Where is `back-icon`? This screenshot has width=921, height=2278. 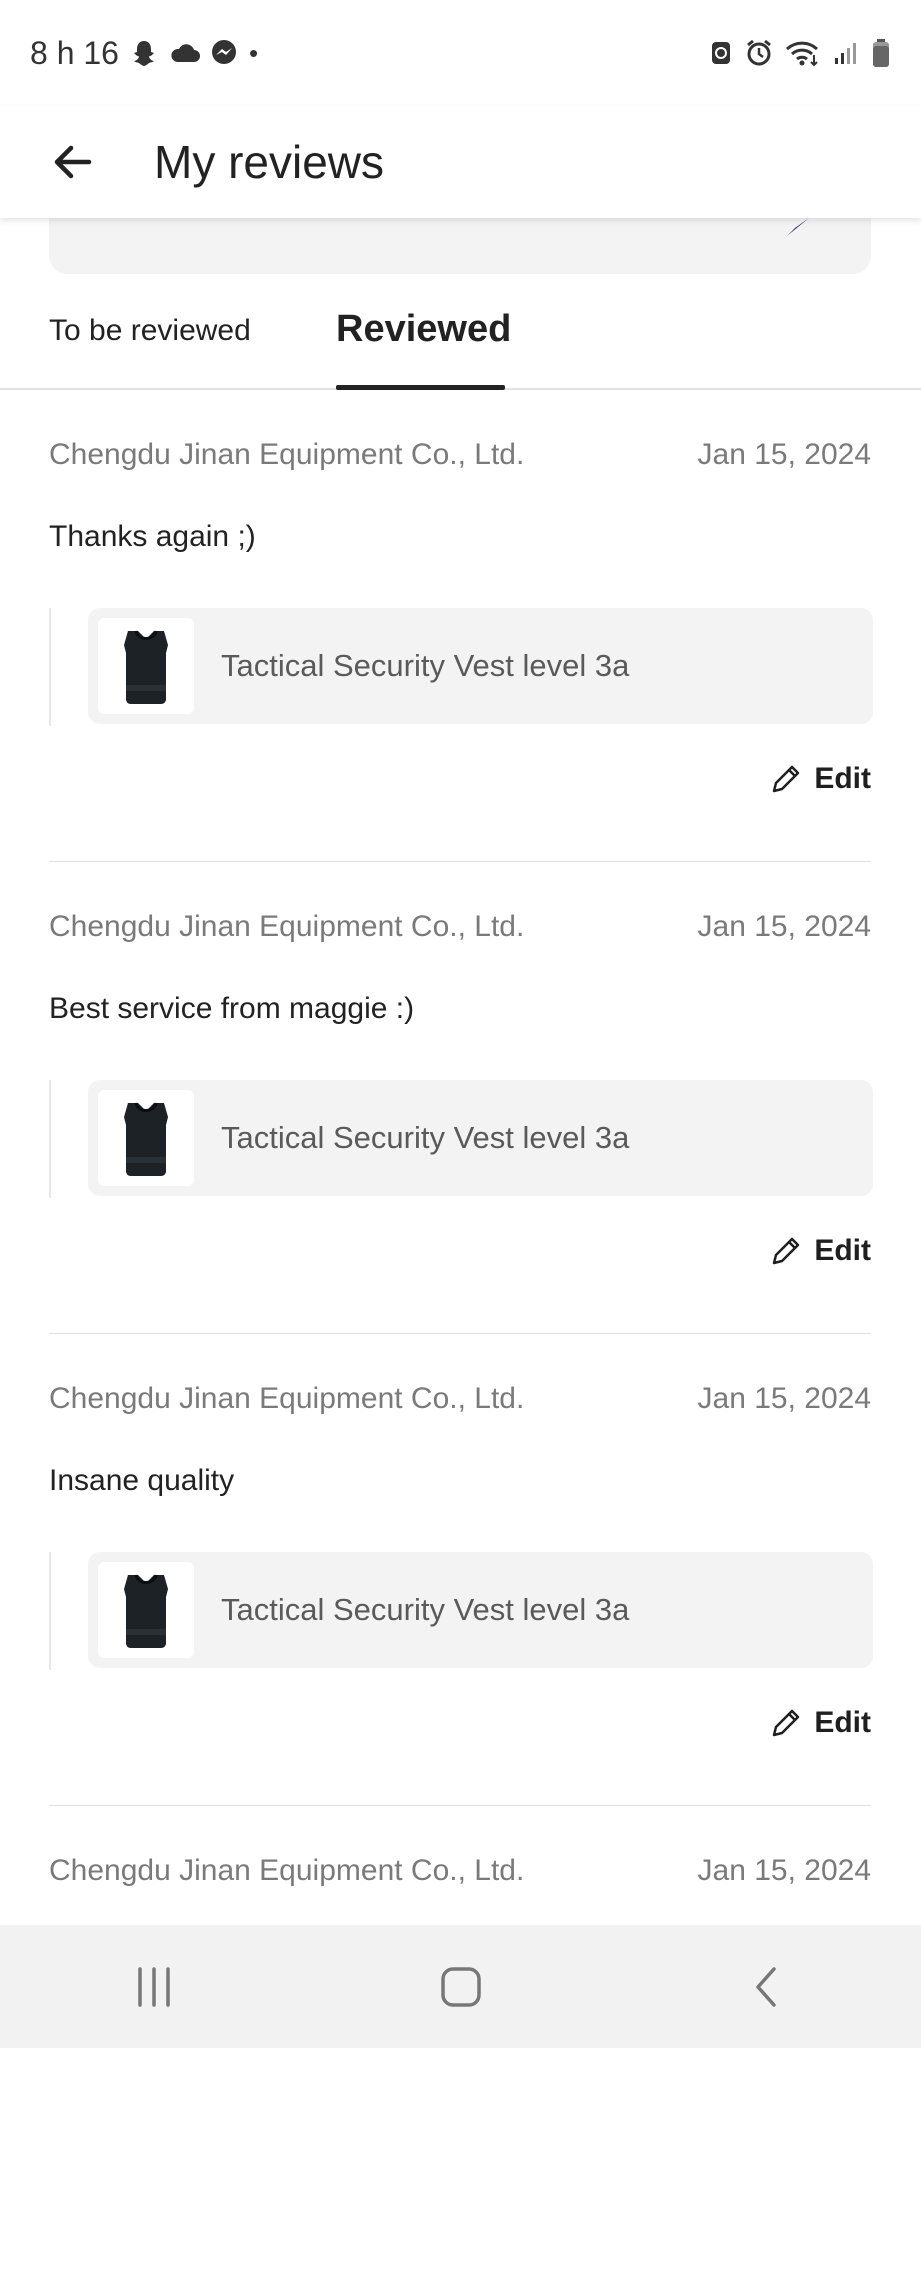
back-icon is located at coordinates (765, 1986).